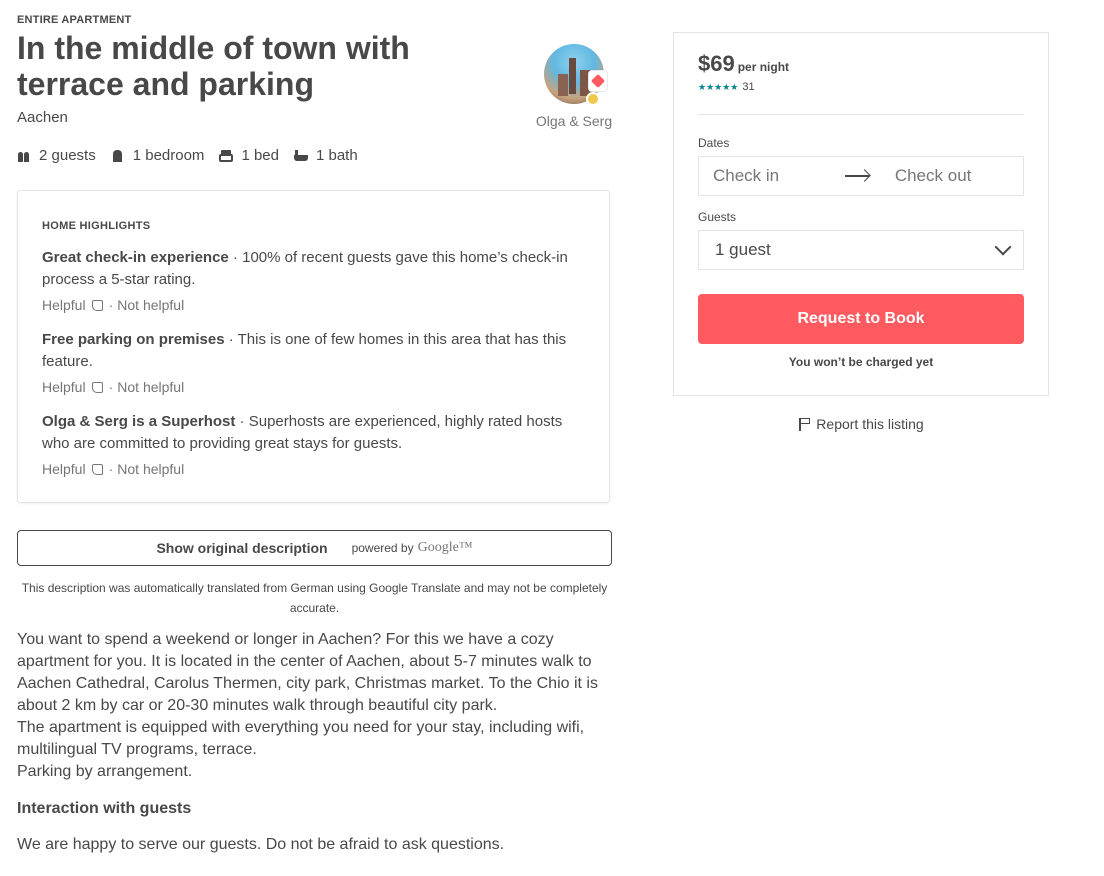 This screenshot has height=876, width=1104. Describe the element at coordinates (1003, 247) in the screenshot. I see `chevron-down-icon` at that location.